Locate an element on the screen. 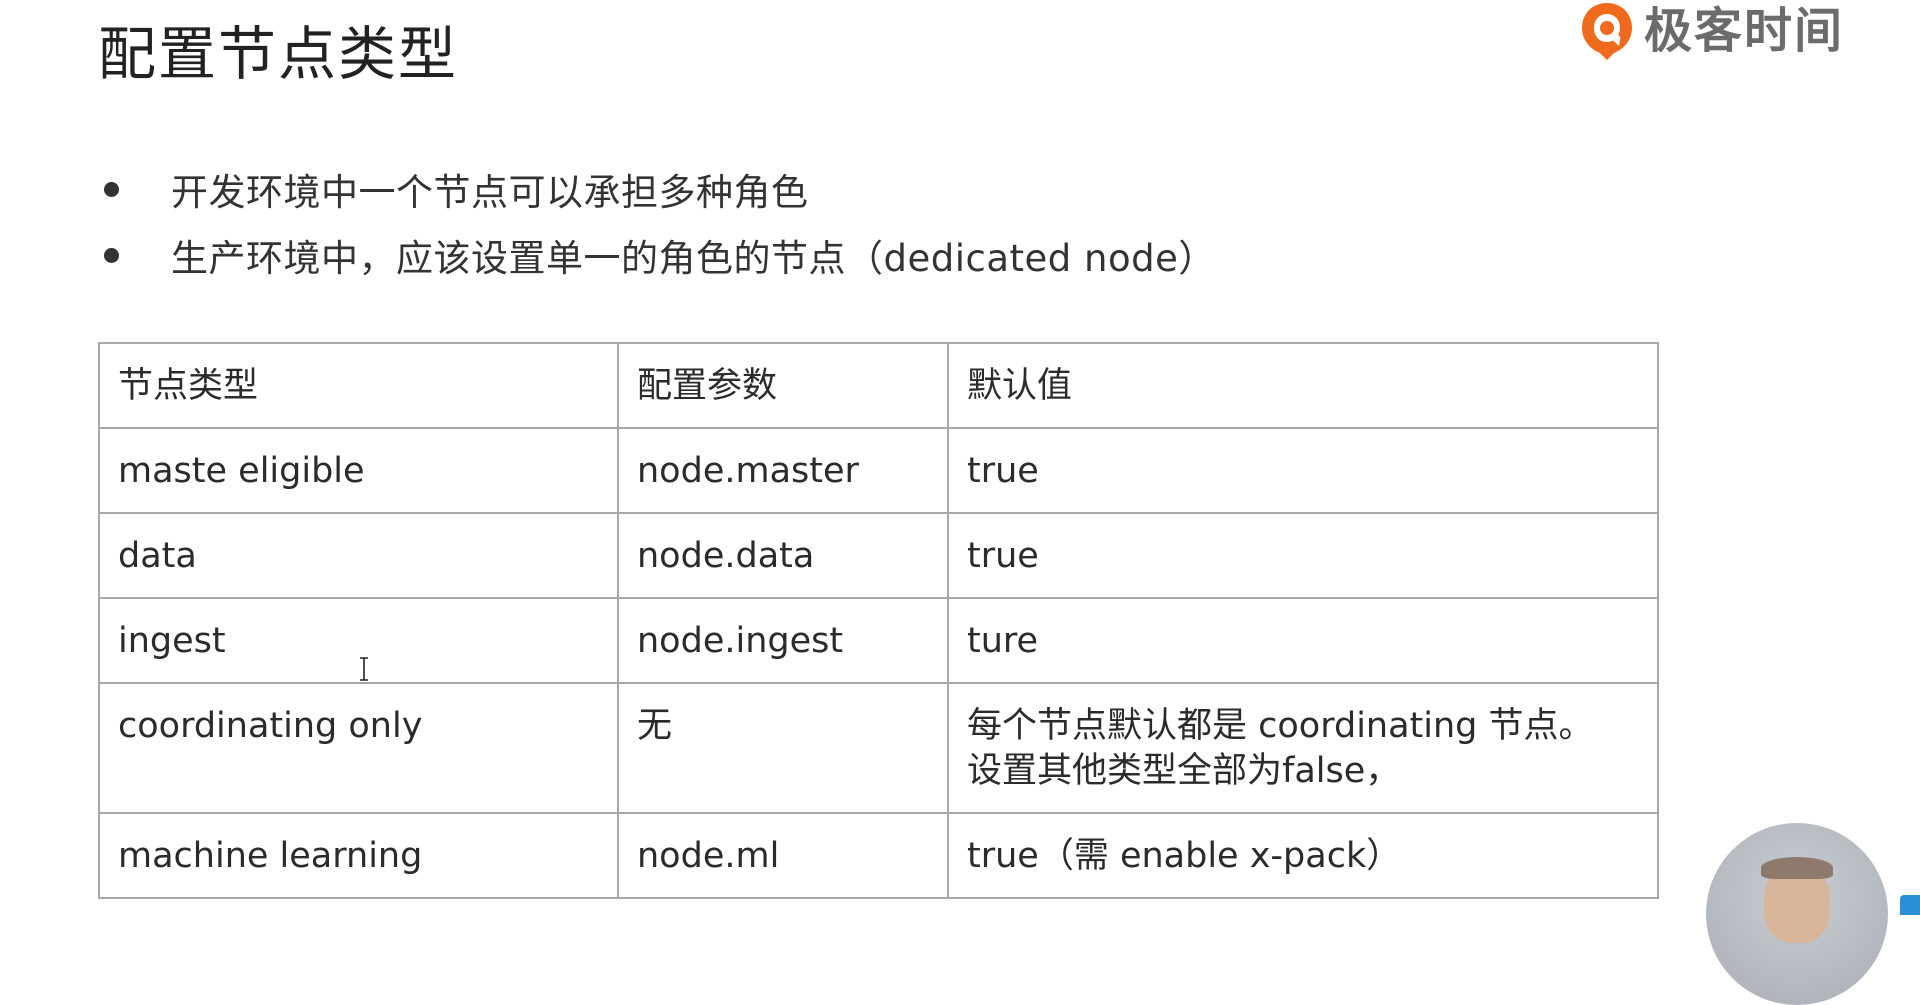  presenter-webcam is located at coordinates (1797, 914).